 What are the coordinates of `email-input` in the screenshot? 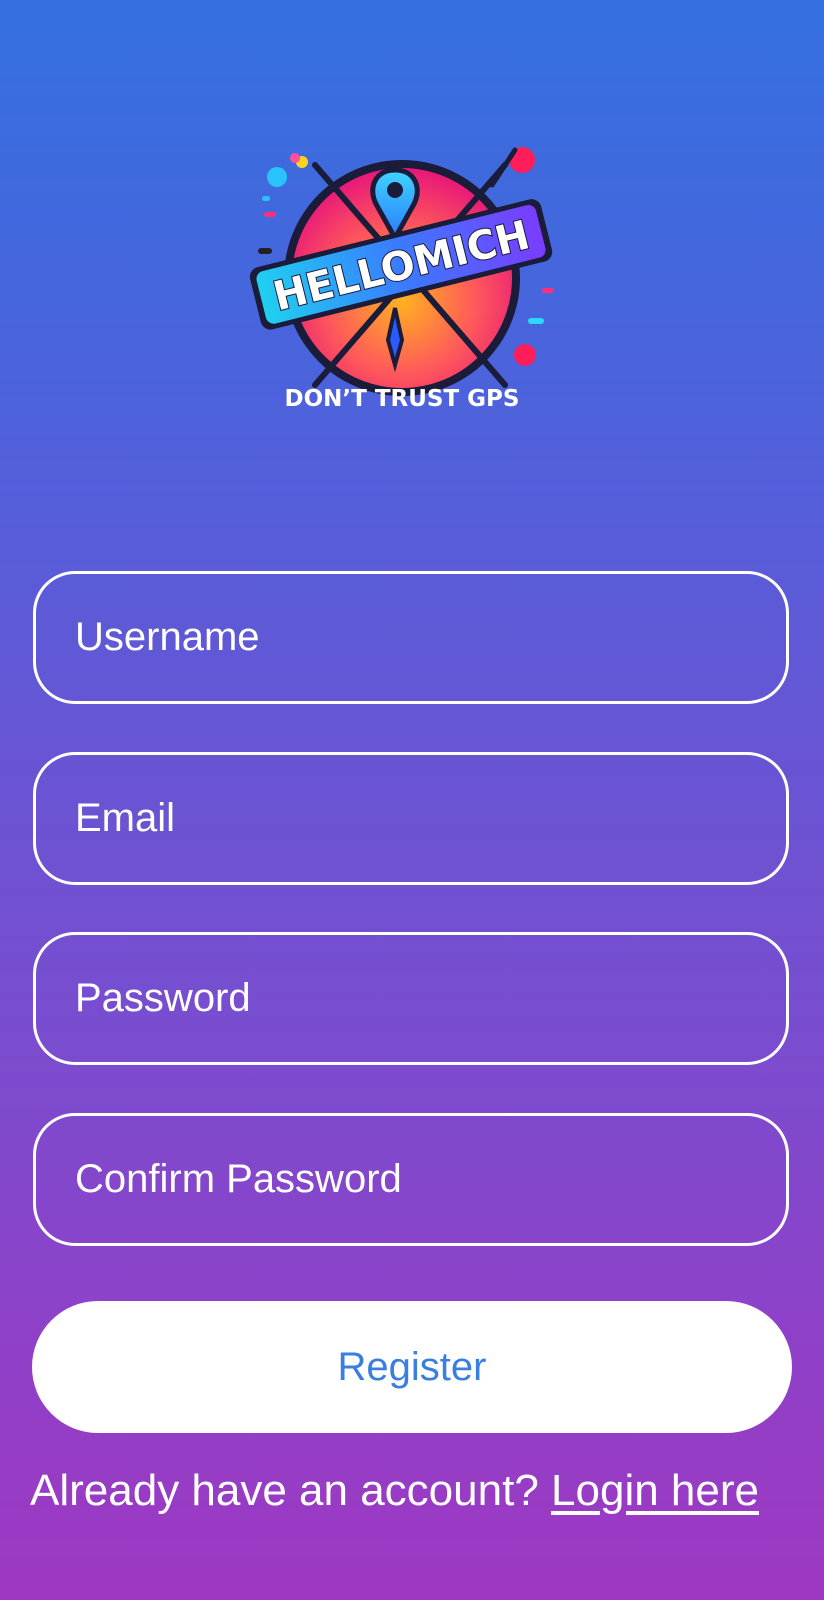 It's located at (411, 818).